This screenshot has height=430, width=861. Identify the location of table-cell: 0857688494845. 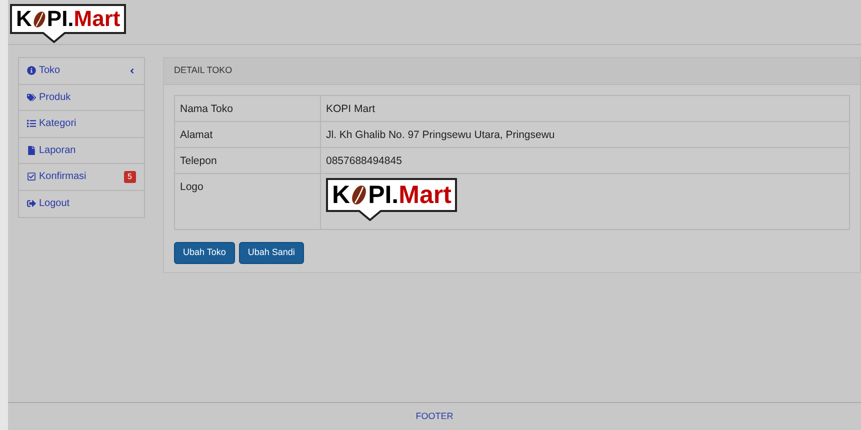
(585, 161).